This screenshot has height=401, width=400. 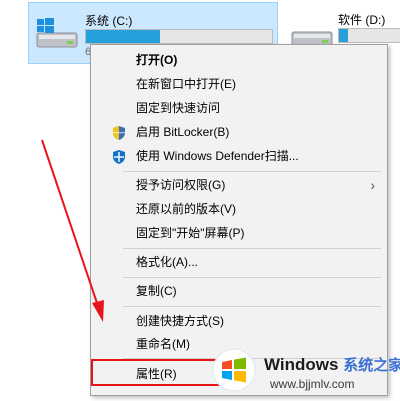 I want to click on annotation-highlight-box, so click(x=157, y=372).